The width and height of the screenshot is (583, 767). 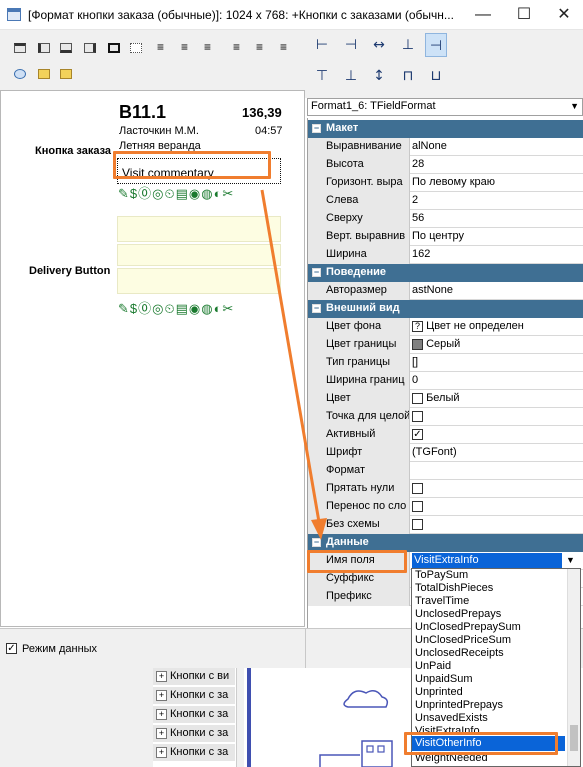 What do you see at coordinates (241, 48) in the screenshot?
I see `valign-top-icon: ≡` at bounding box center [241, 48].